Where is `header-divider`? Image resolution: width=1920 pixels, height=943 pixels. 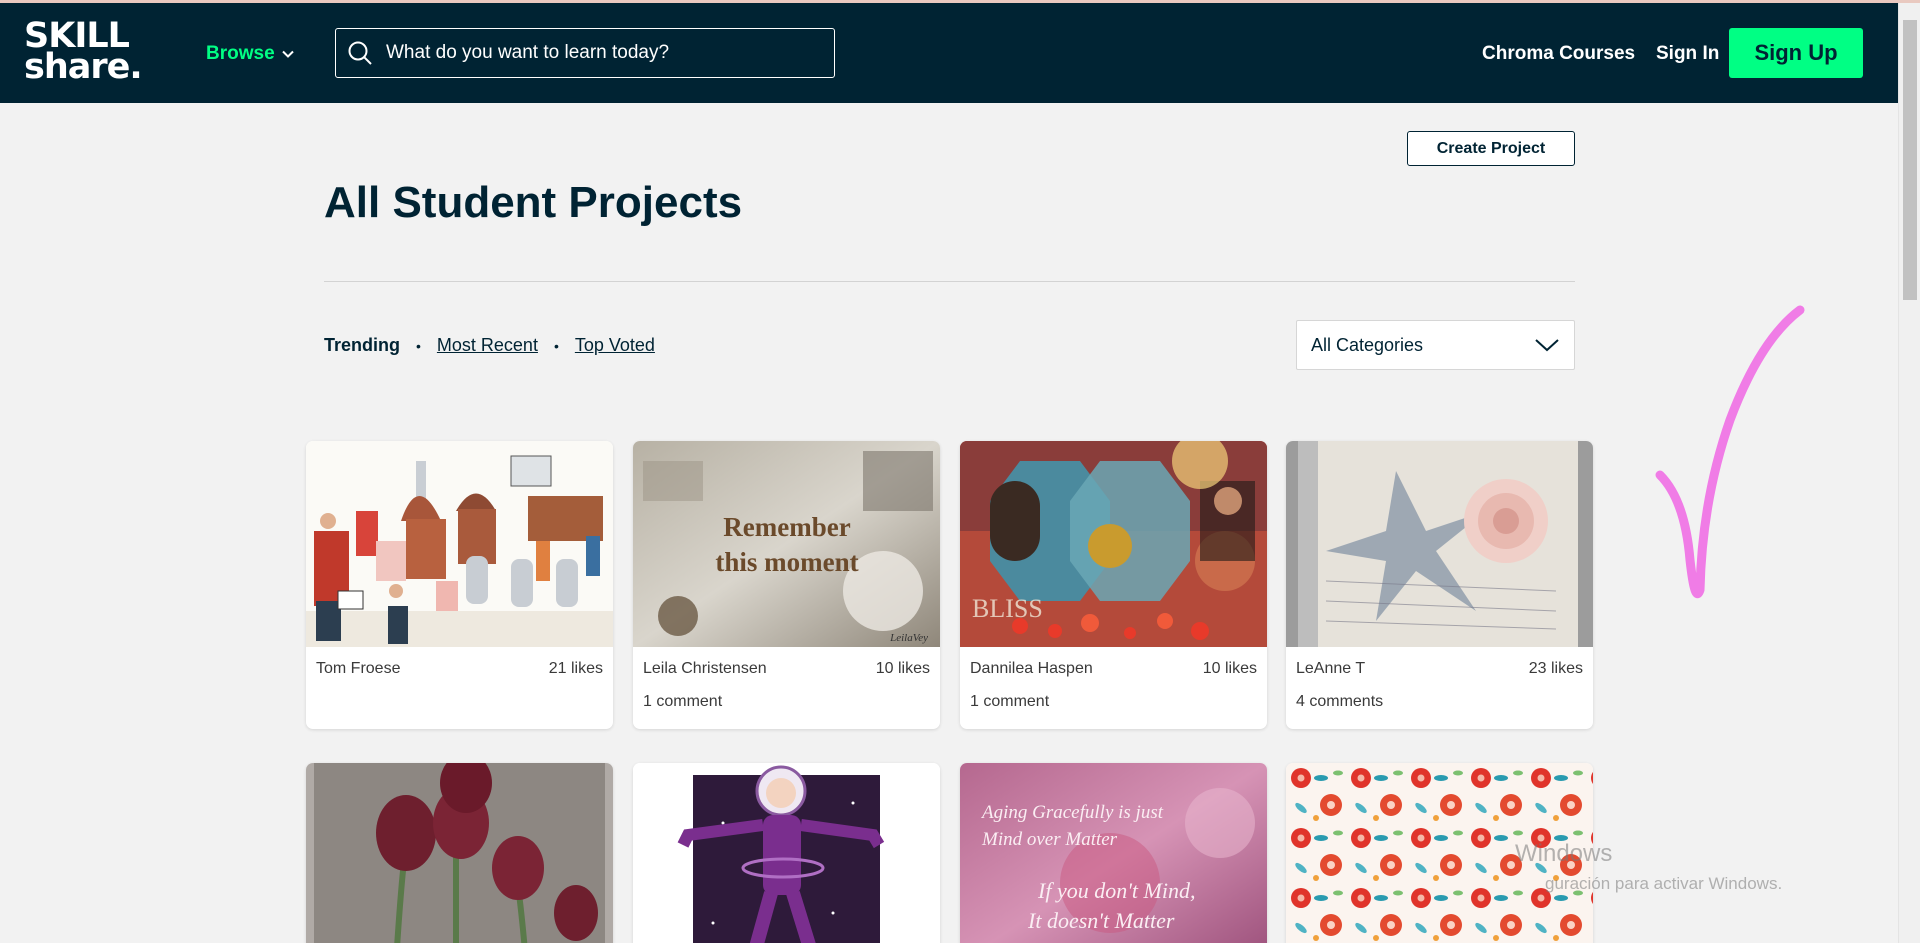 header-divider is located at coordinates (949, 281).